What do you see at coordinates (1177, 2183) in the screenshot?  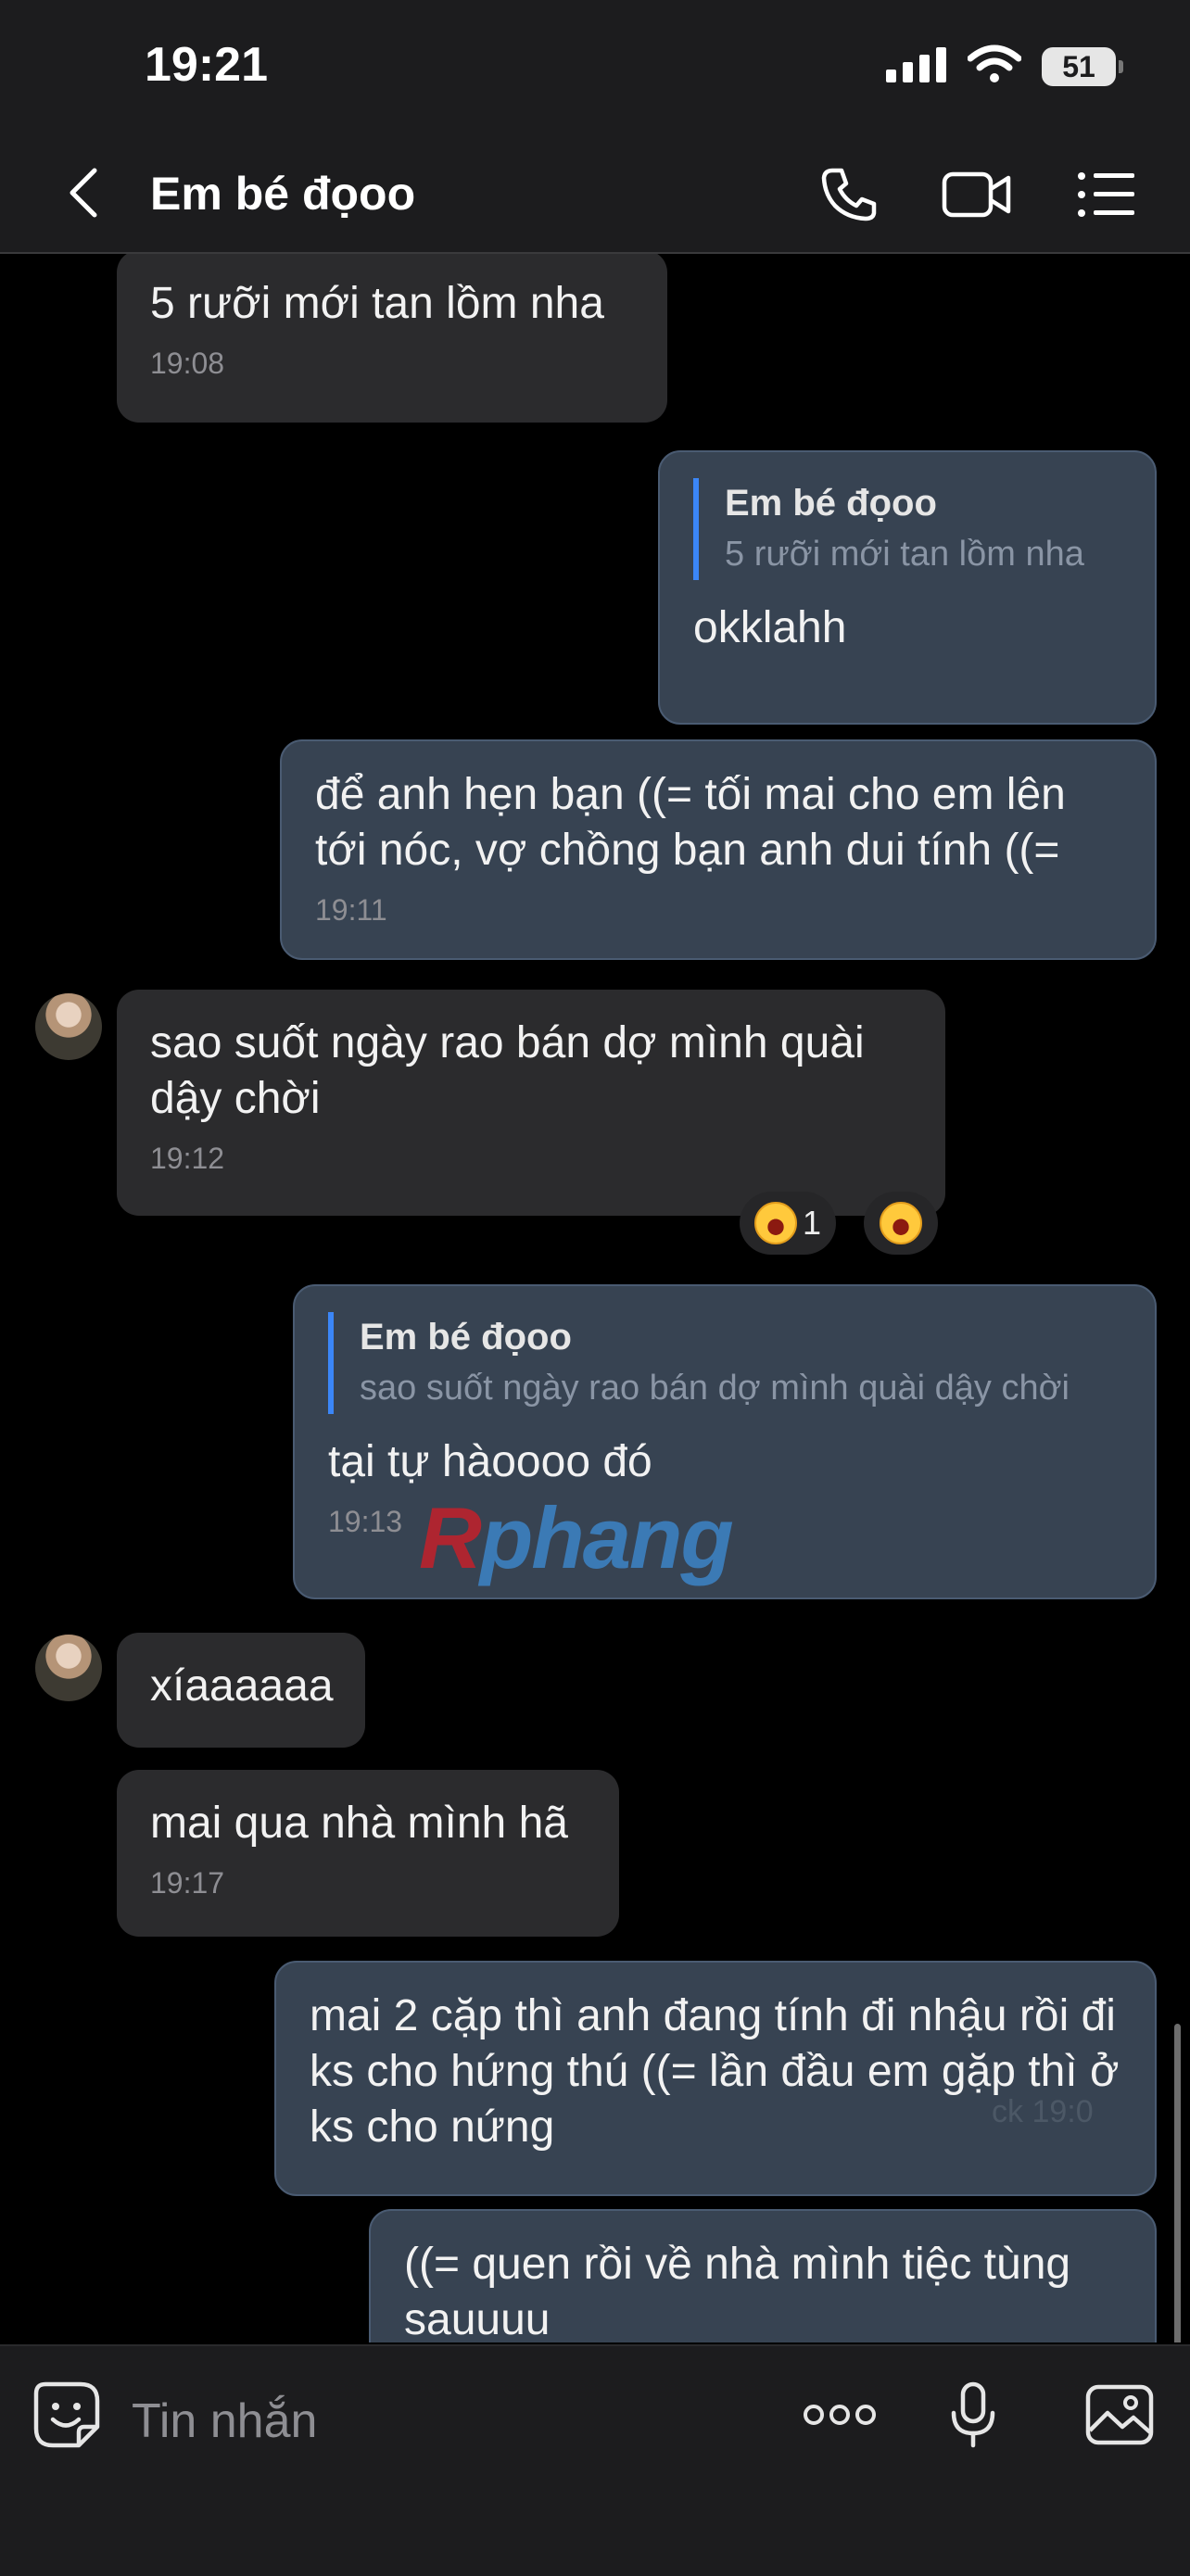 I see `scrollbar` at bounding box center [1177, 2183].